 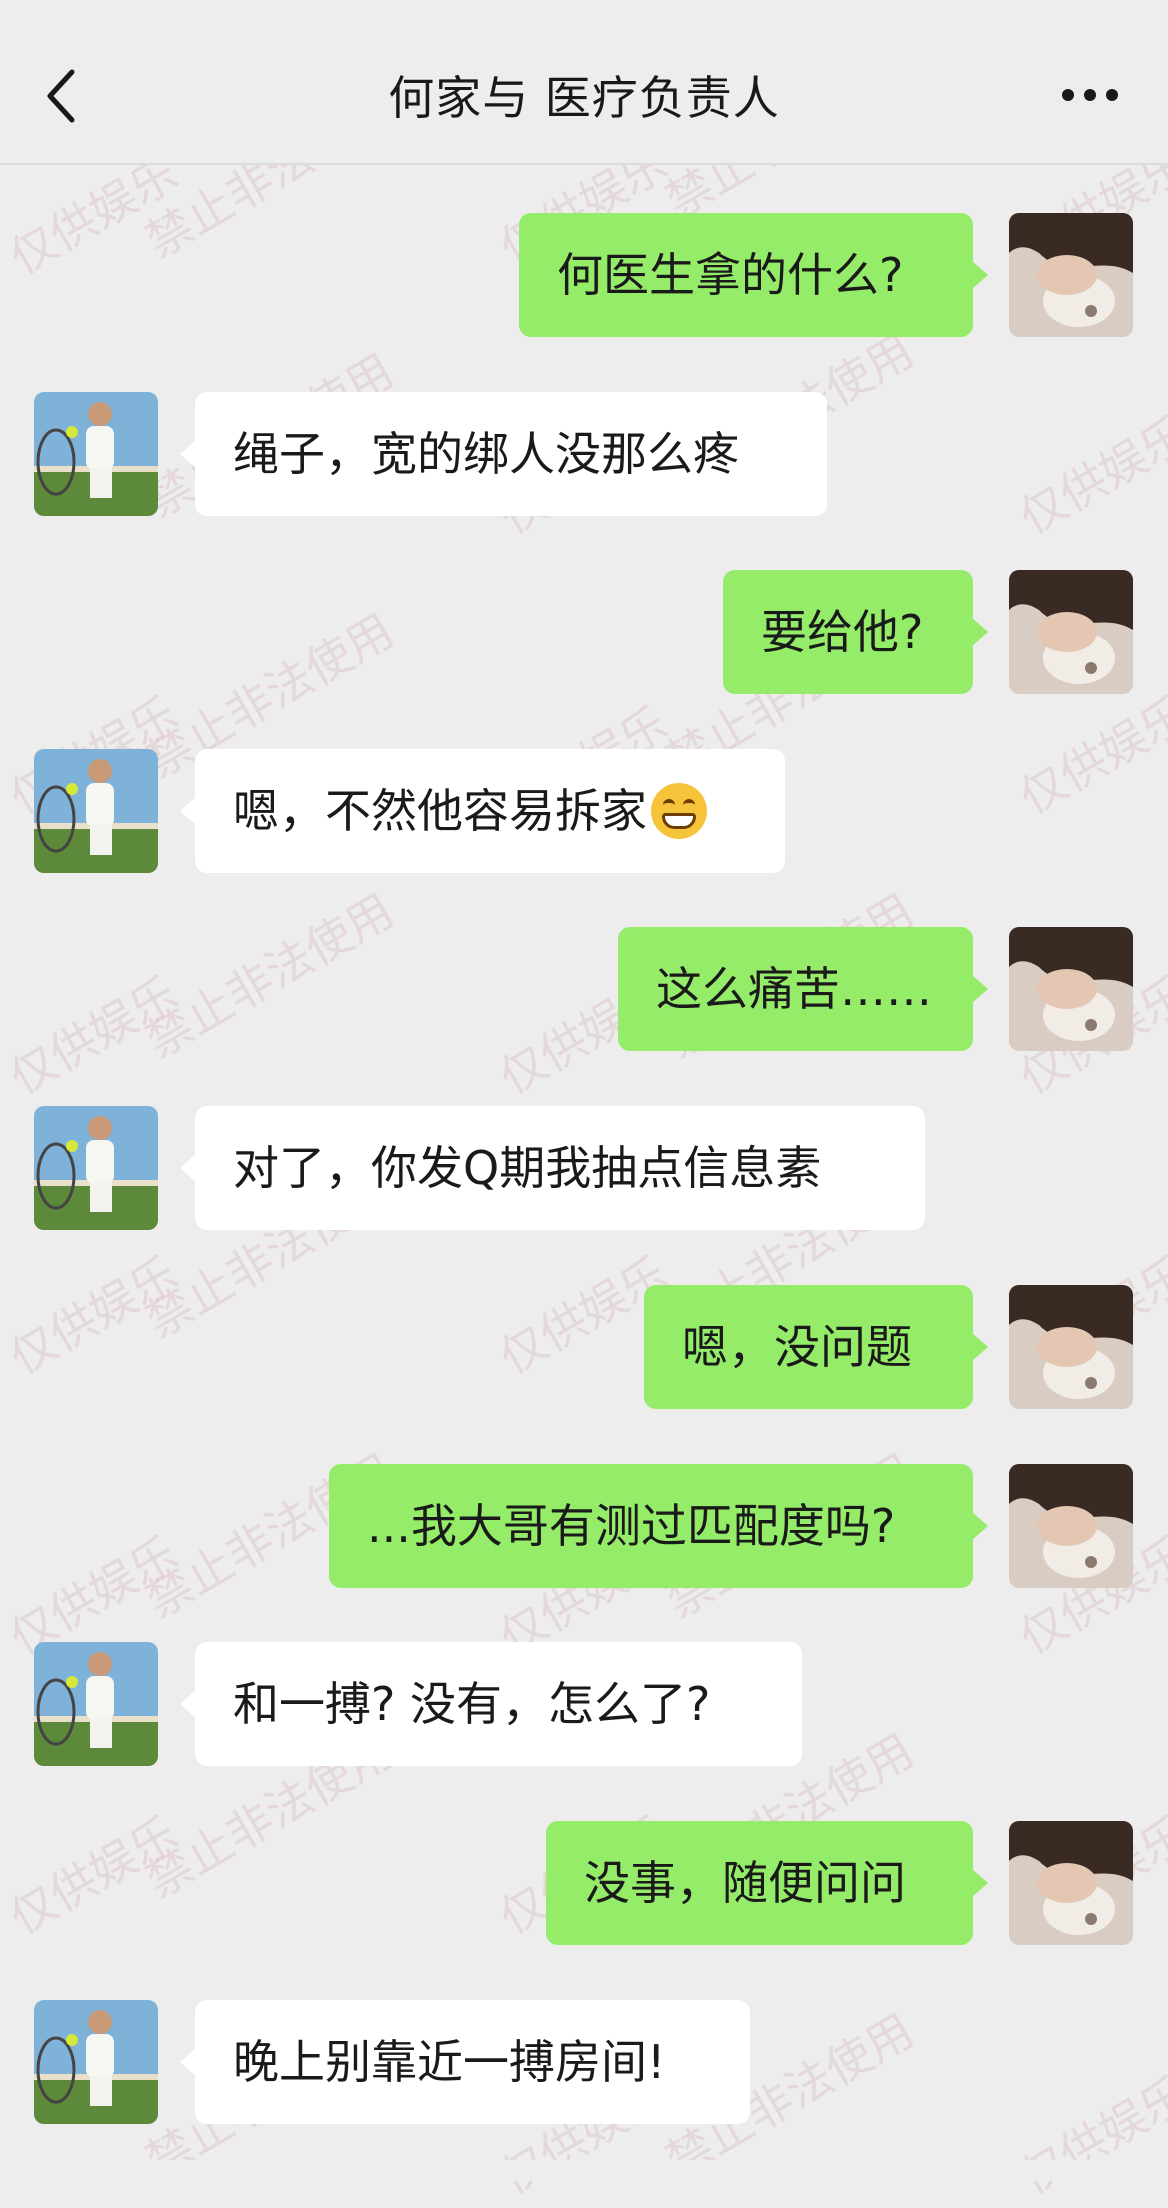 What do you see at coordinates (560, 1168) in the screenshot?
I see `message-bubble: 对了，你发Q期我抽点信息素` at bounding box center [560, 1168].